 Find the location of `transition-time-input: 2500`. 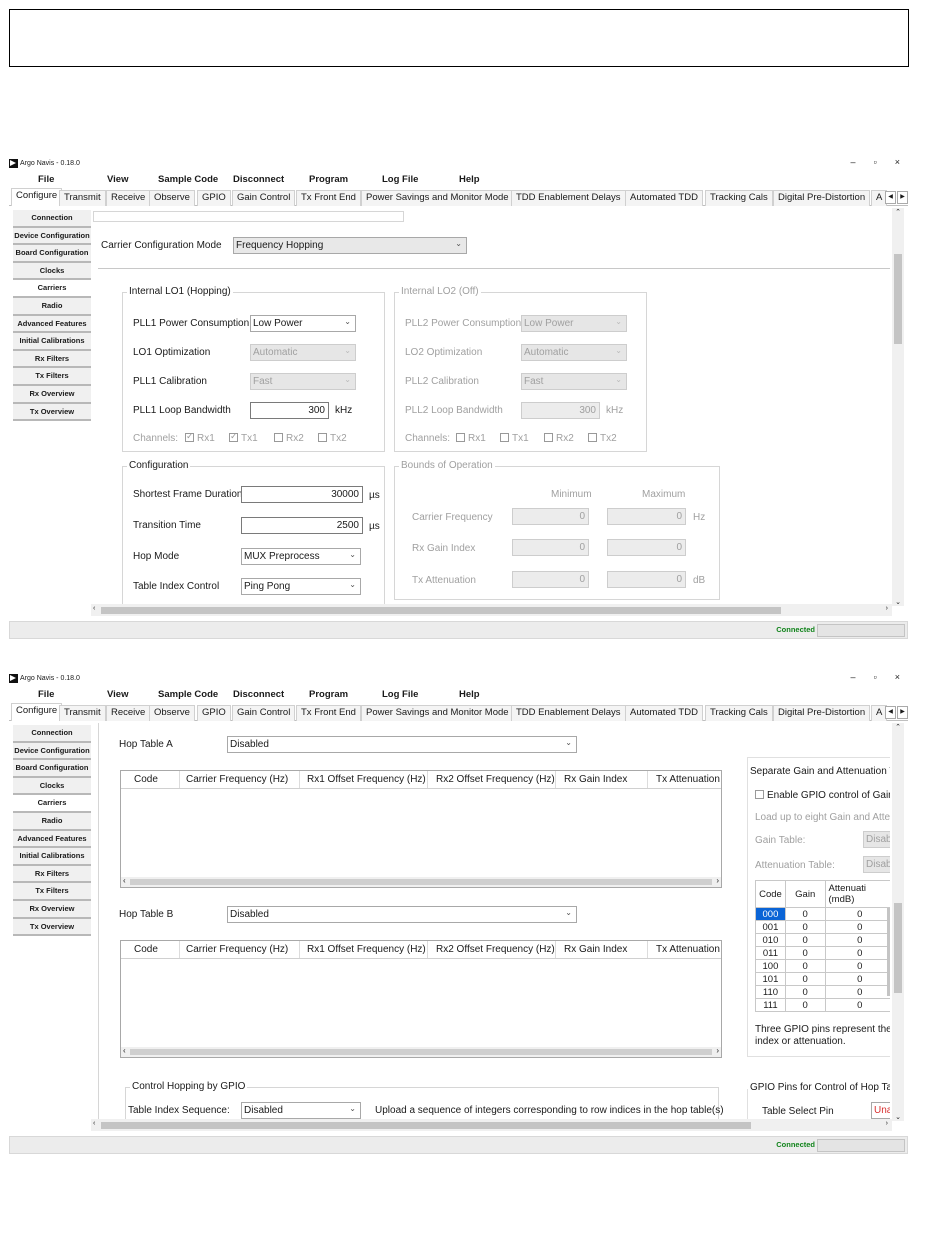

transition-time-input: 2500 is located at coordinates (302, 525).